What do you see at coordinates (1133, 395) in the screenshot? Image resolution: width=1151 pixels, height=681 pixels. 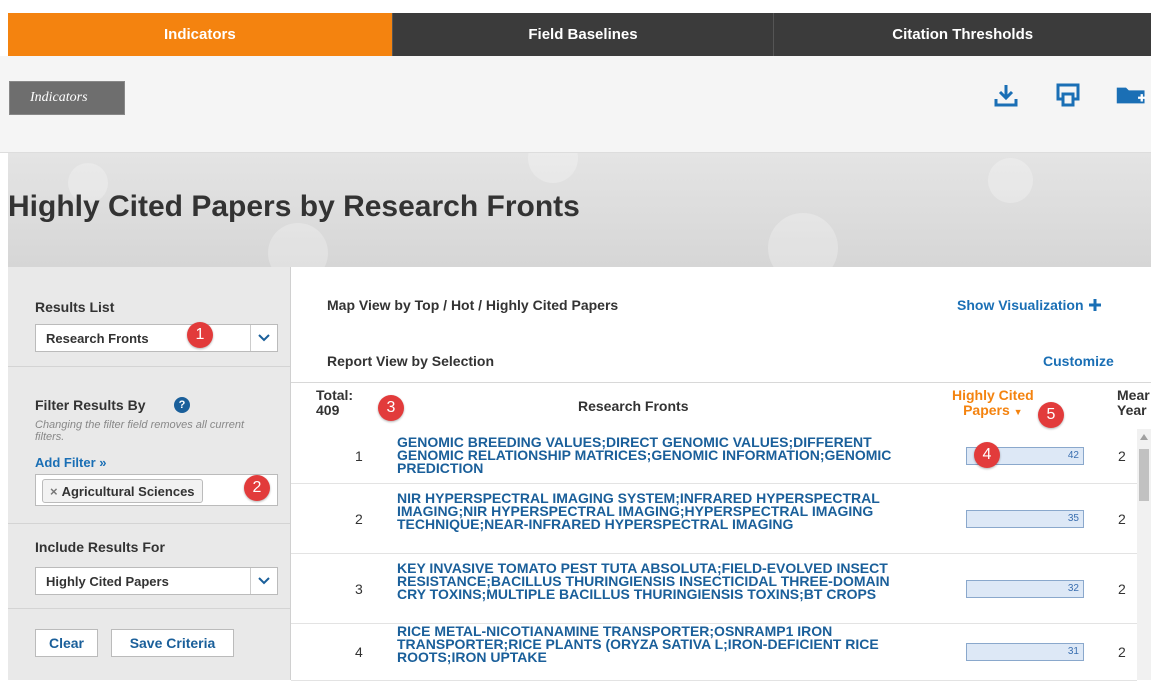 I see `mean-header-line1: Mear` at bounding box center [1133, 395].